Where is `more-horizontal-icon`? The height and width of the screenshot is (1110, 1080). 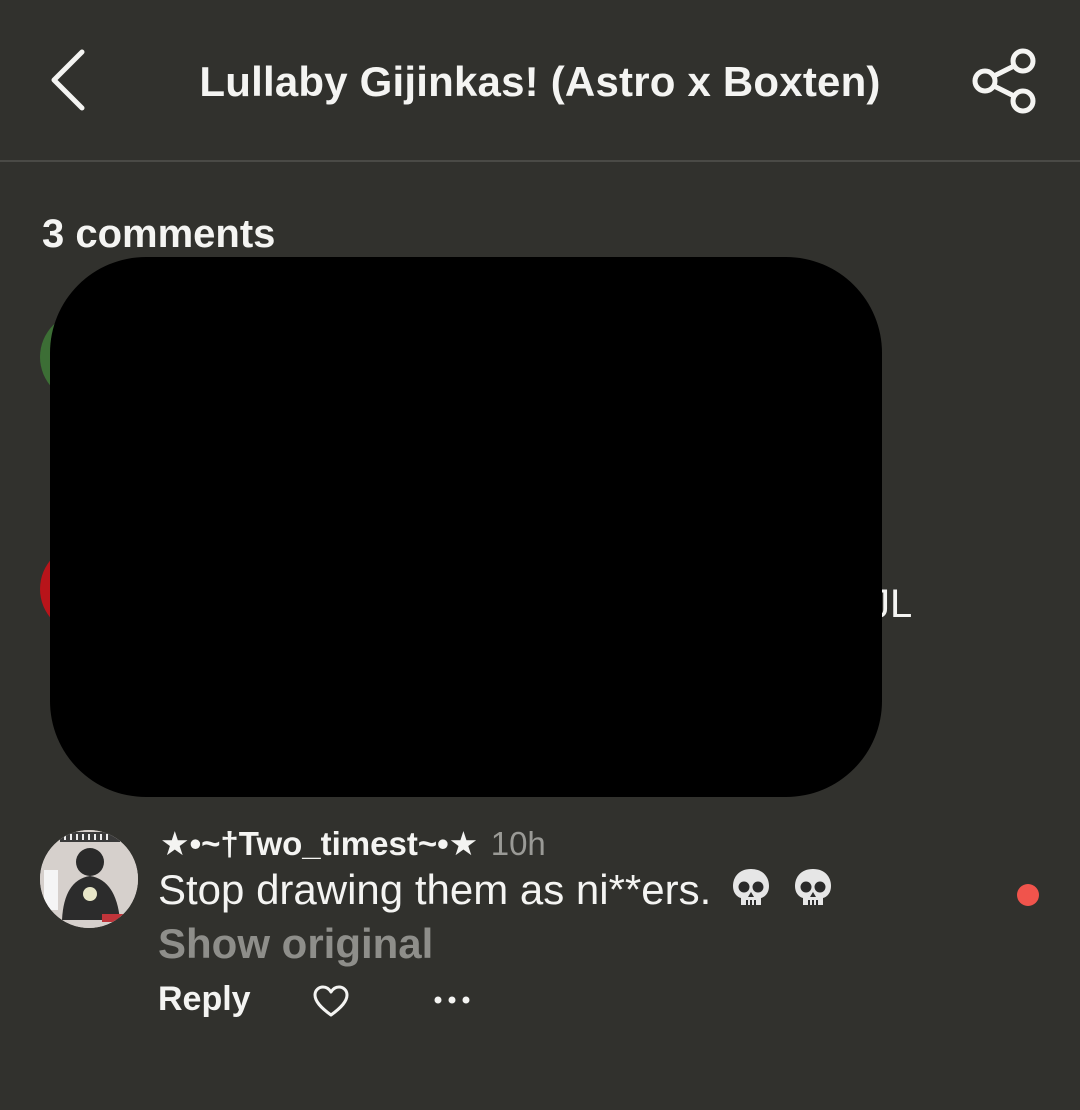 more-horizontal-icon is located at coordinates (452, 1000).